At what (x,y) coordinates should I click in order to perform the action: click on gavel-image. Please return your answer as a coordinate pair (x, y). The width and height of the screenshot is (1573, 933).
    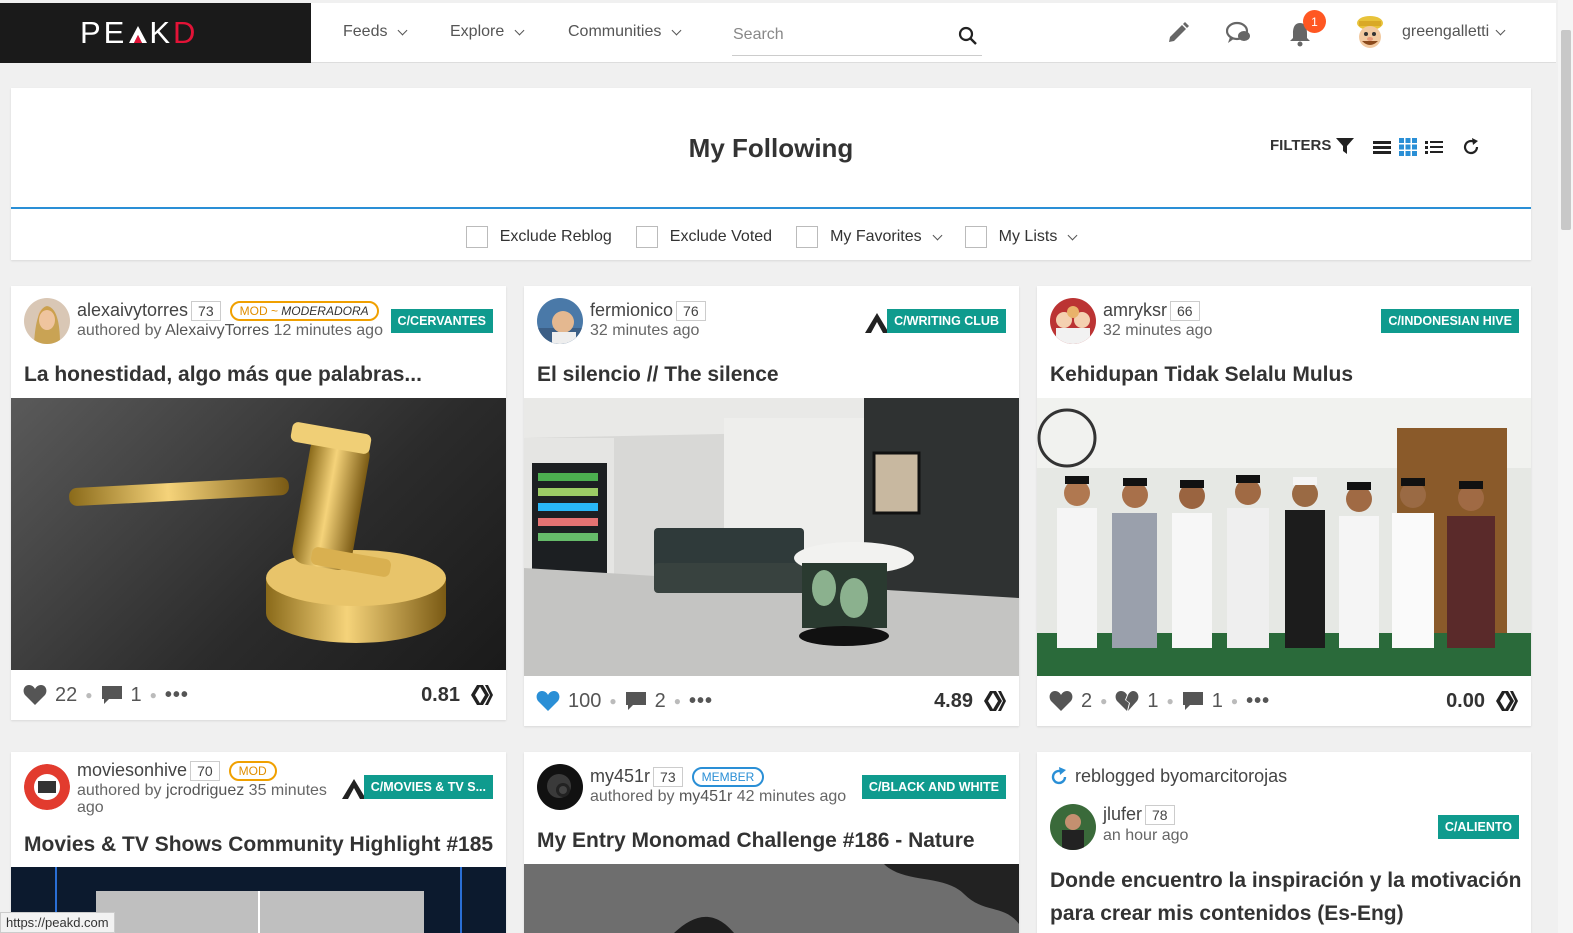
    Looking at the image, I should click on (257, 532).